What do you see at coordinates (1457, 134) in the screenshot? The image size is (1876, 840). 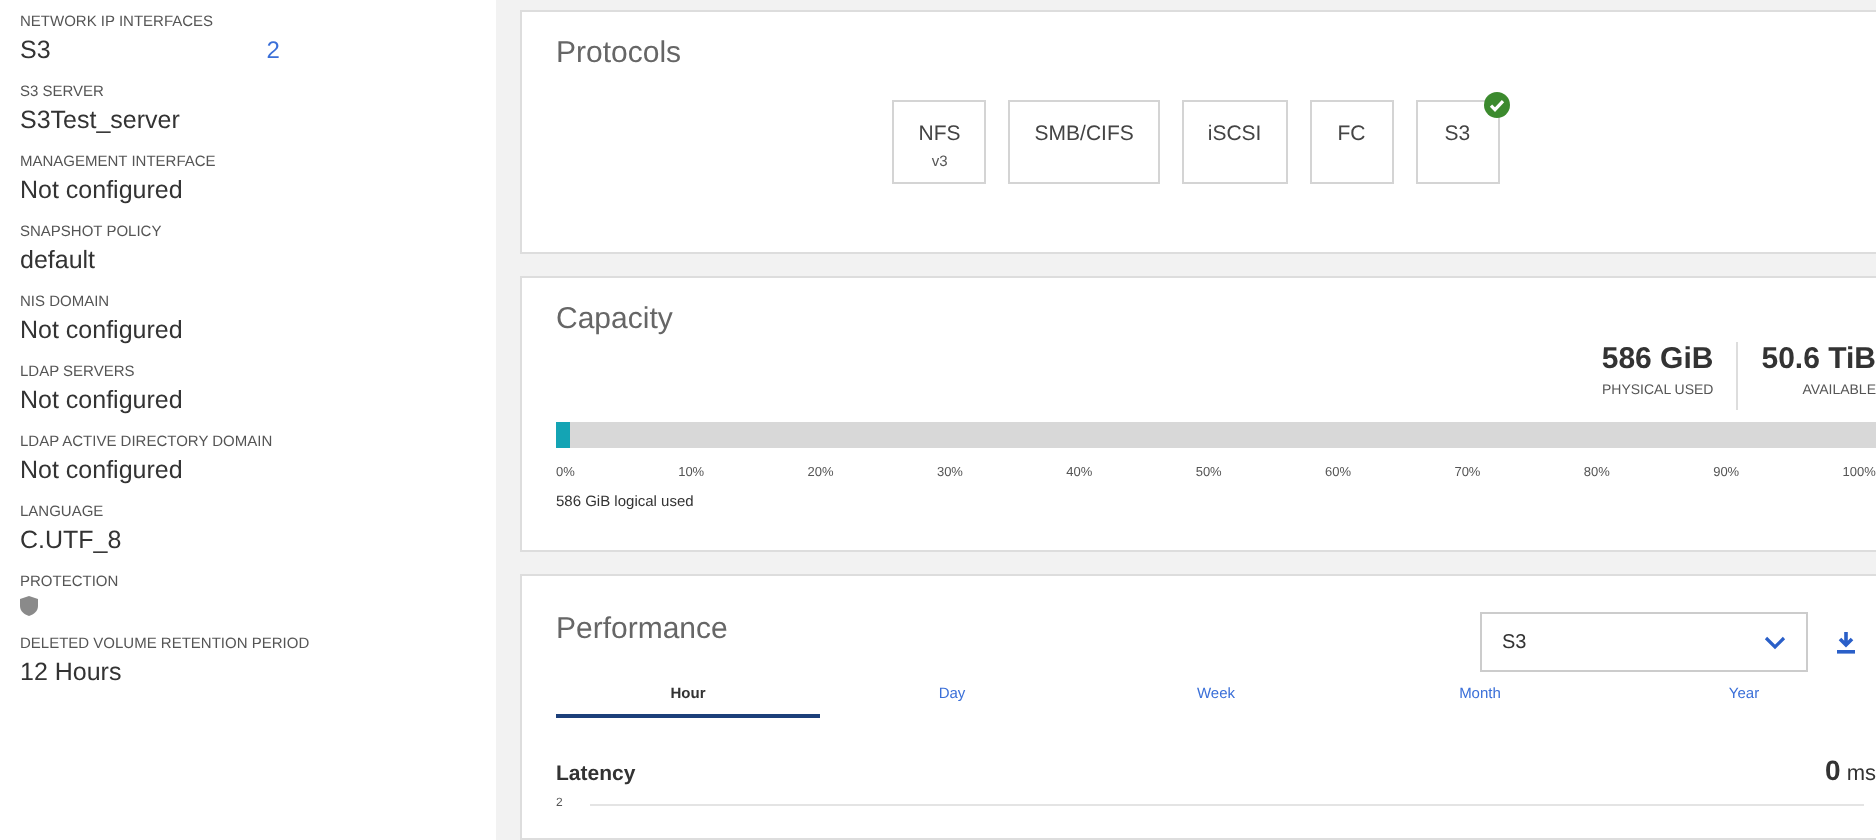 I see `protocol-name: S3` at bounding box center [1457, 134].